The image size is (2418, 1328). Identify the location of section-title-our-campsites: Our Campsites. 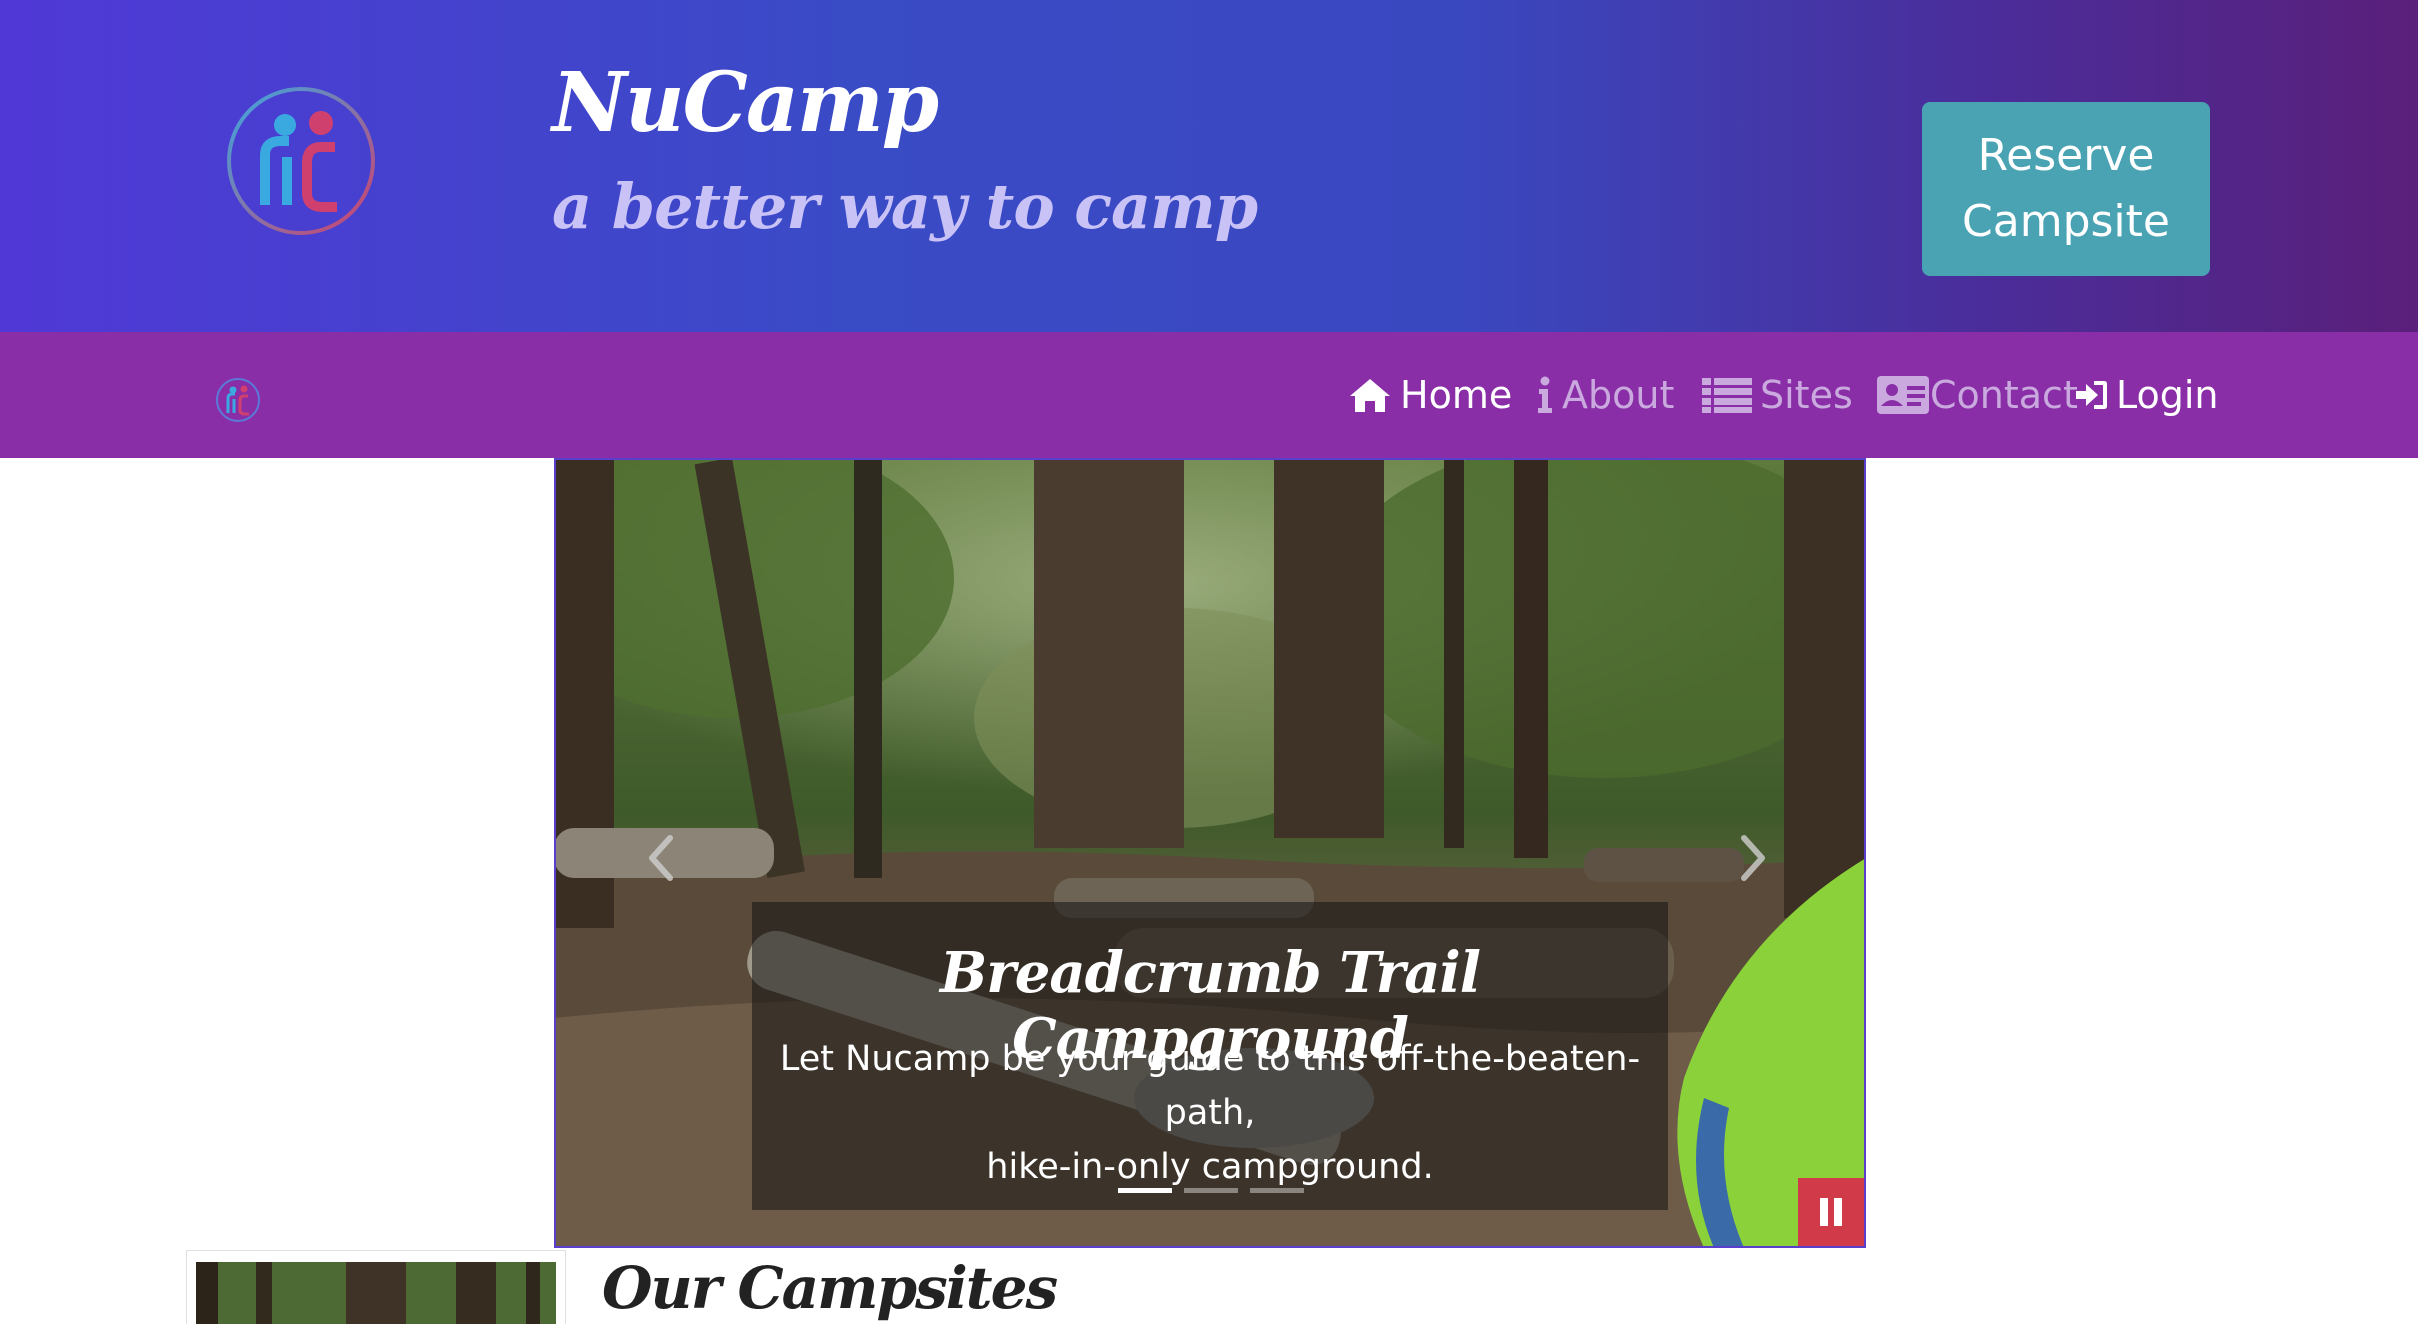
(830, 1288).